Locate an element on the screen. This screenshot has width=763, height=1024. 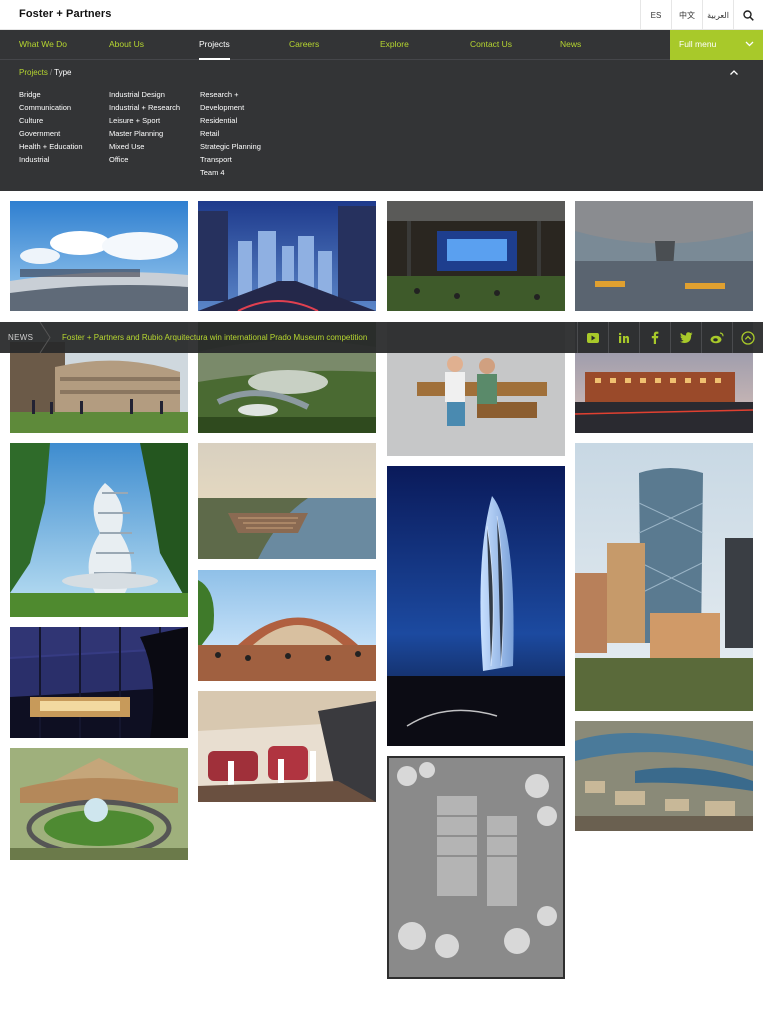
full-menu-button: Full menu is located at coordinates (716, 45).